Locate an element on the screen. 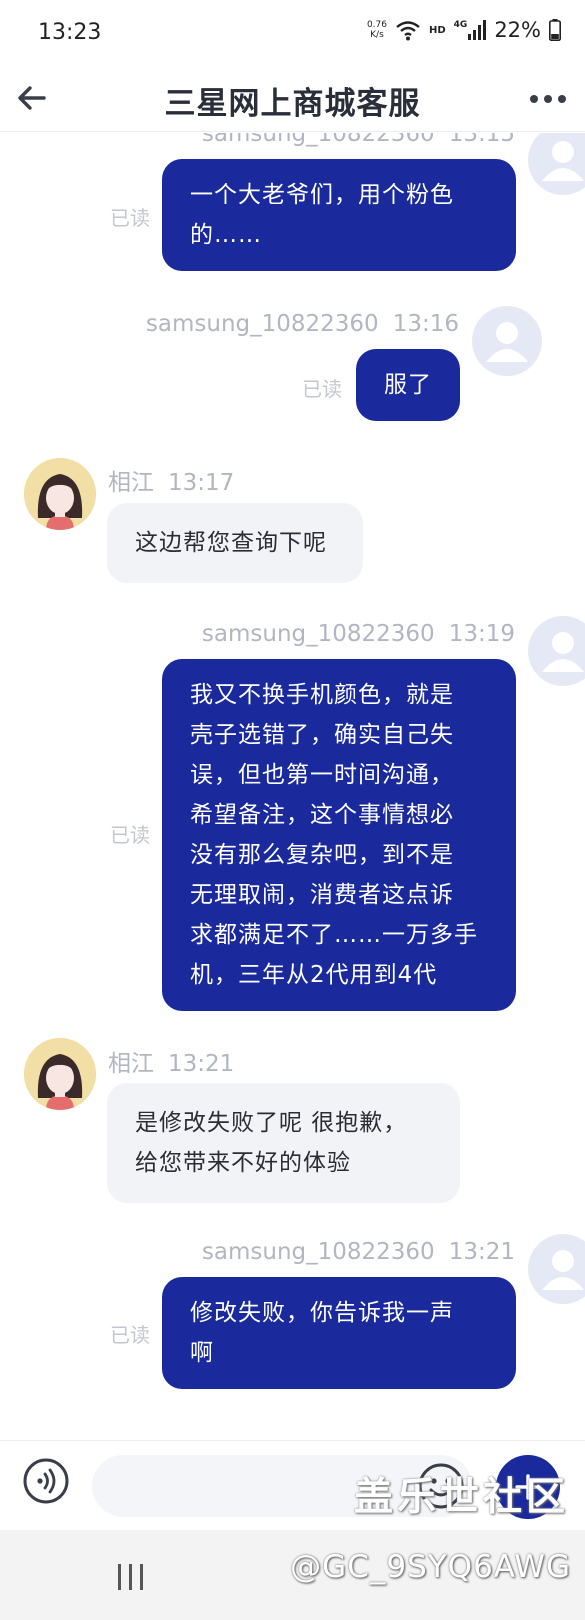 This screenshot has height=1620, width=585. battery-icon is located at coordinates (555, 30).